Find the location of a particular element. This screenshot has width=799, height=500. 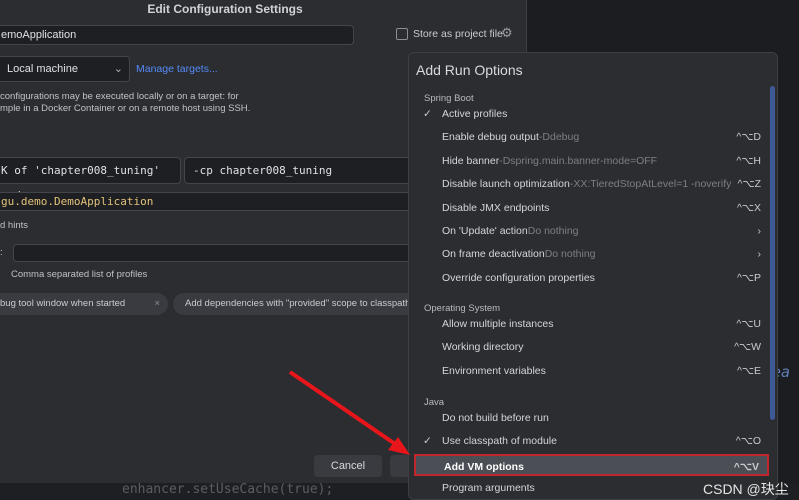

annotation-arrow is located at coordinates (349, 412).